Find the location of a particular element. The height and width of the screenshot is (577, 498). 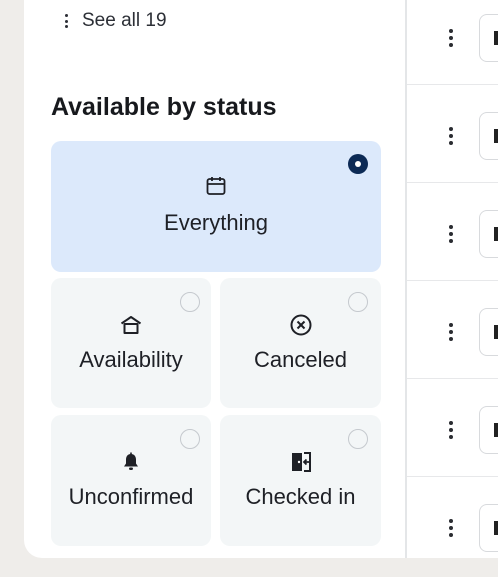

status-option-canceled: Canceled is located at coordinates (300, 343).